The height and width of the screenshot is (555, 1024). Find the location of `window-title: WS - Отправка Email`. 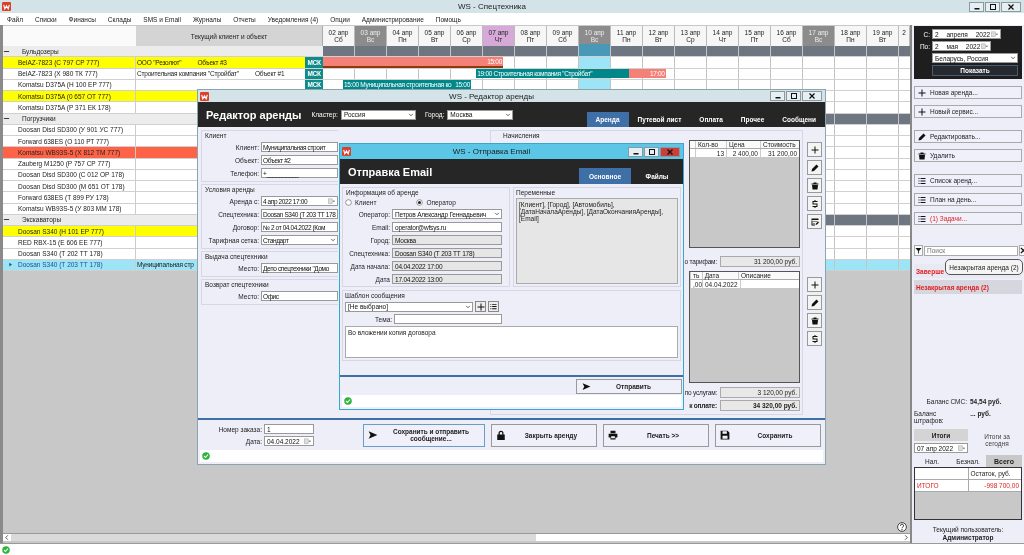

window-title: WS - Отправка Email is located at coordinates (491, 151).